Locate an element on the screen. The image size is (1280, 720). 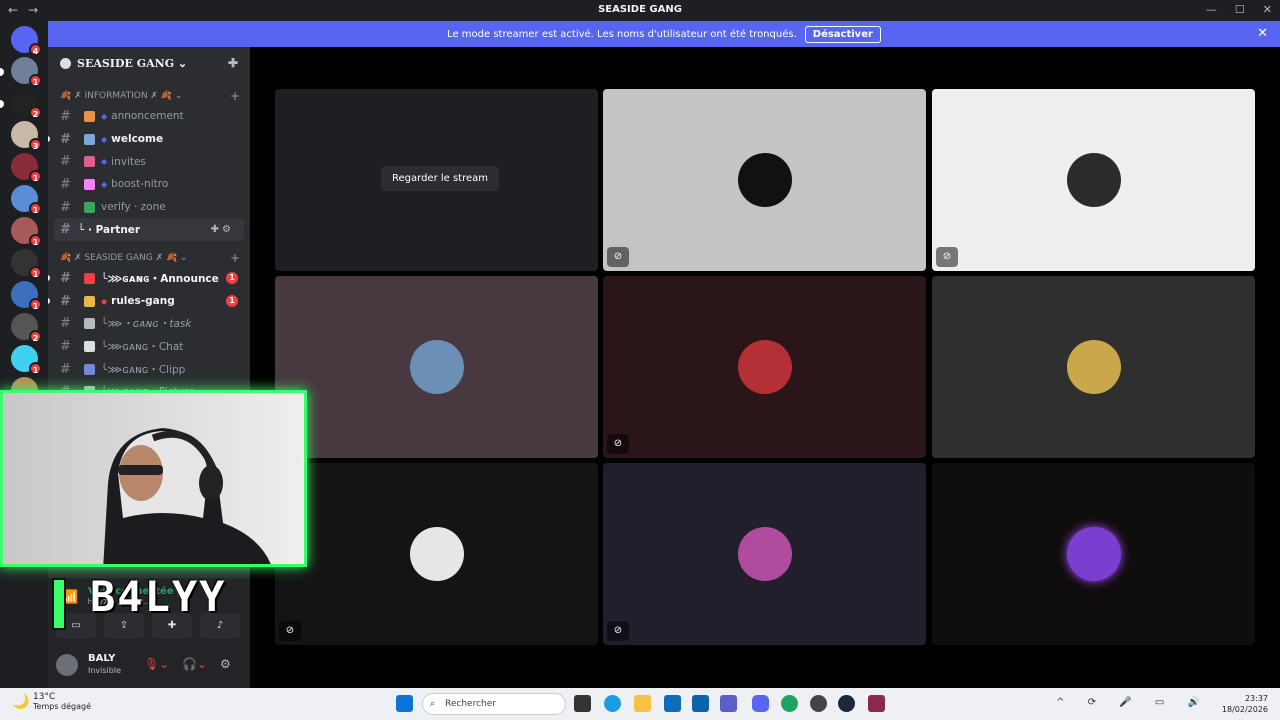
taskbar-search: ⌕ Rechercher is located at coordinates (494, 704).